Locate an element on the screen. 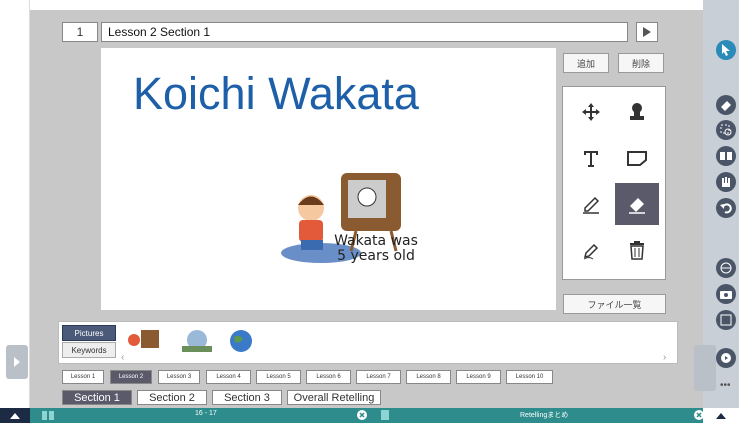 The image size is (739, 423). title-field: Lesson 2 Section 1 is located at coordinates (364, 32).